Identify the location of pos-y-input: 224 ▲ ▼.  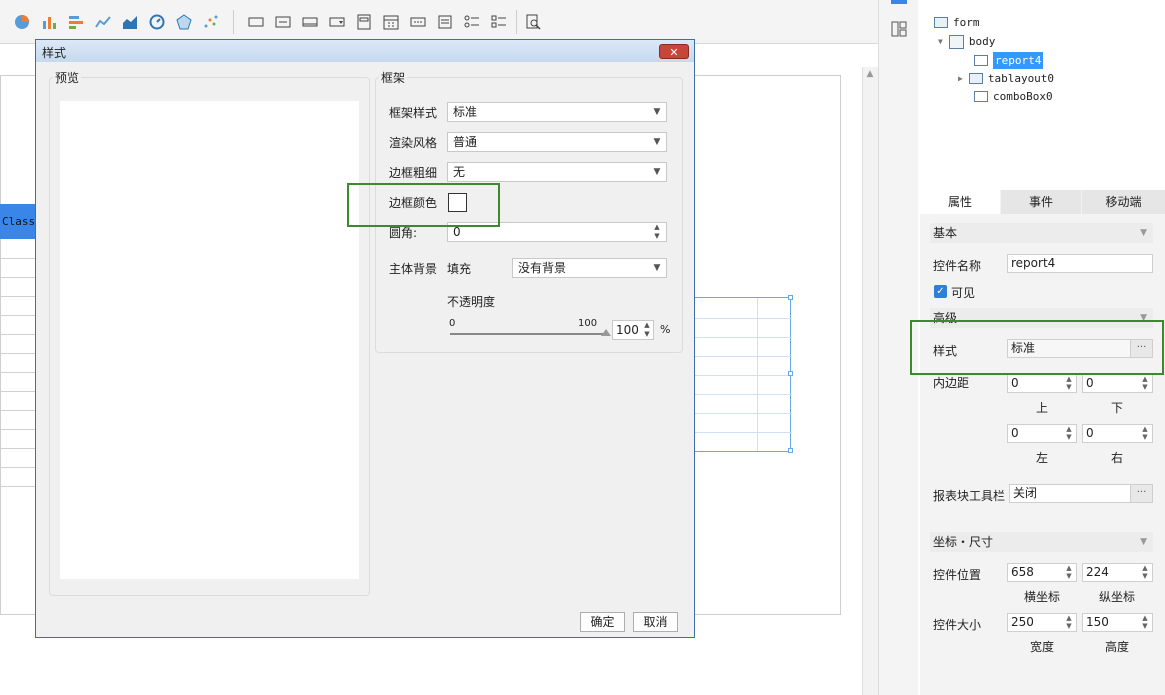
(1117, 572).